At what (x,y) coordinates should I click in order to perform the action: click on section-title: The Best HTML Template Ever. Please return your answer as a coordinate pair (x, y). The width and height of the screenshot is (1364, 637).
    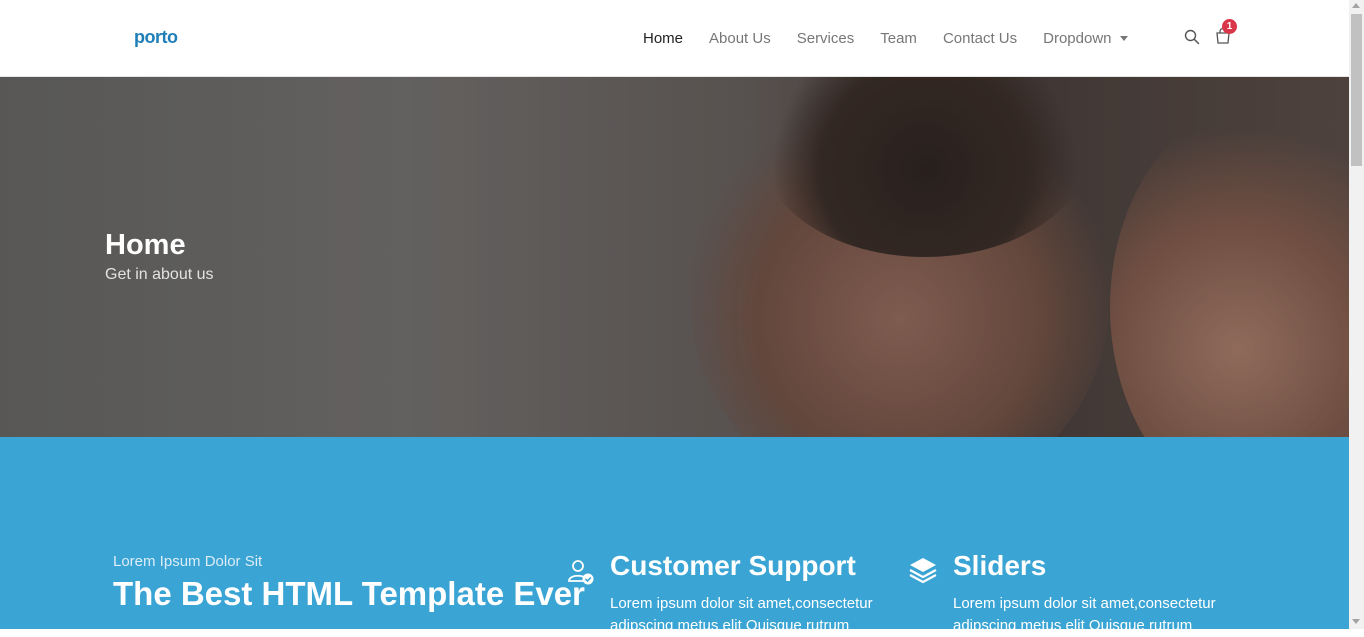
    Looking at the image, I should click on (349, 593).